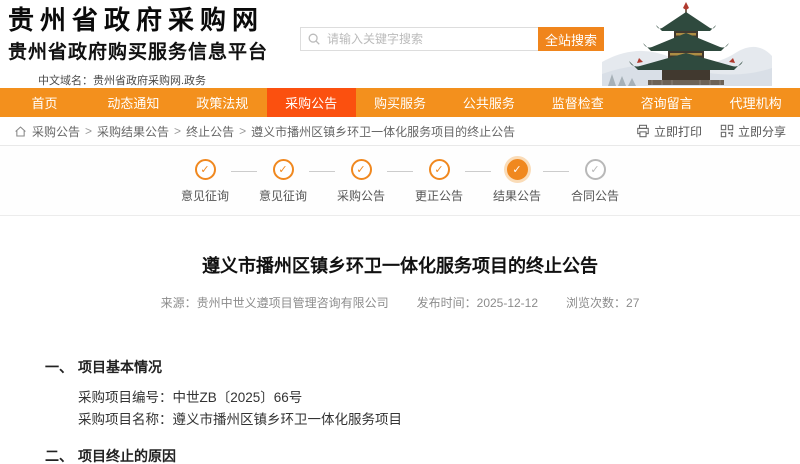 This screenshot has height=464, width=800. Describe the element at coordinates (577, 102) in the screenshot. I see `nav-item-supervision: 监督检查` at that location.